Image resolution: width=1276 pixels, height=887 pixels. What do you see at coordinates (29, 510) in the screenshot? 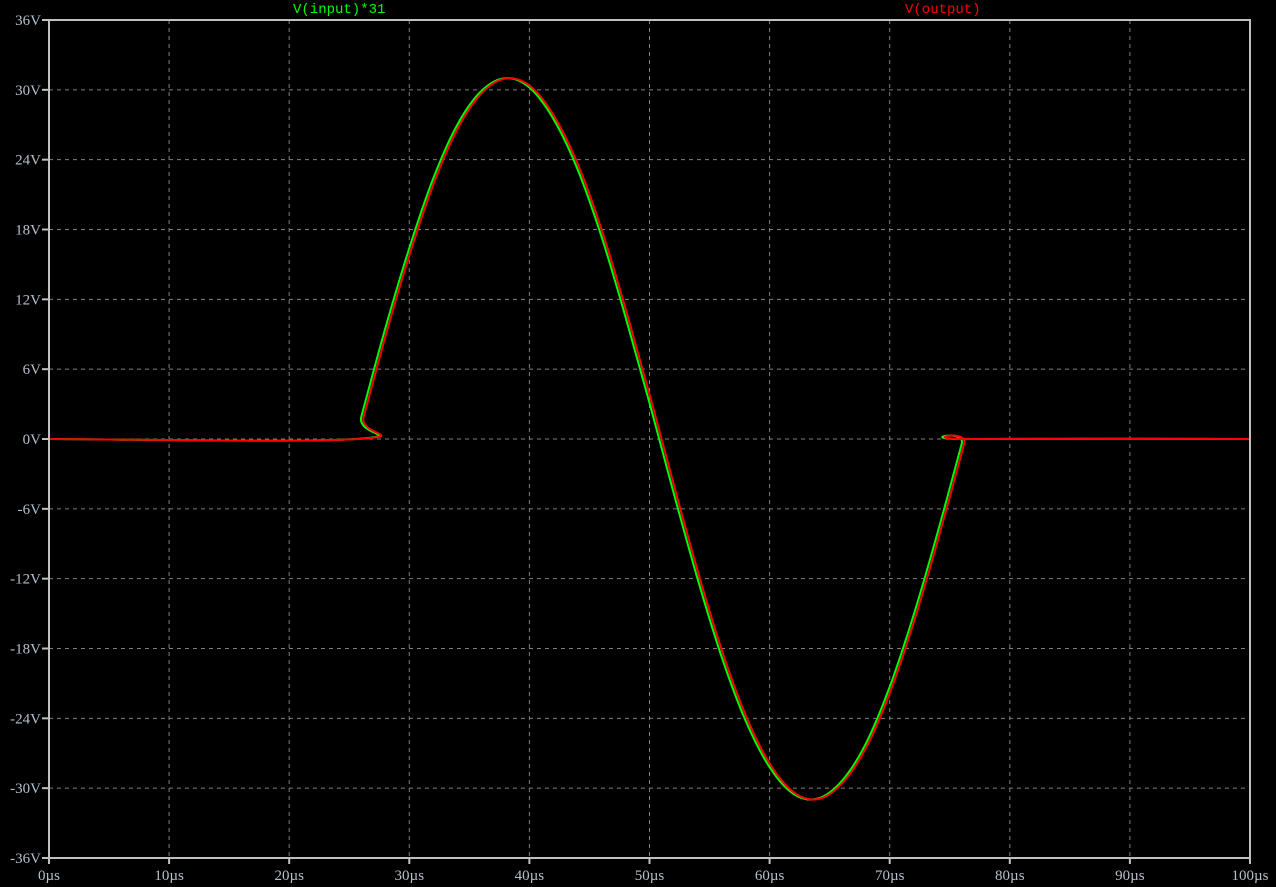
I see `y-tick-label: -6V` at bounding box center [29, 510].